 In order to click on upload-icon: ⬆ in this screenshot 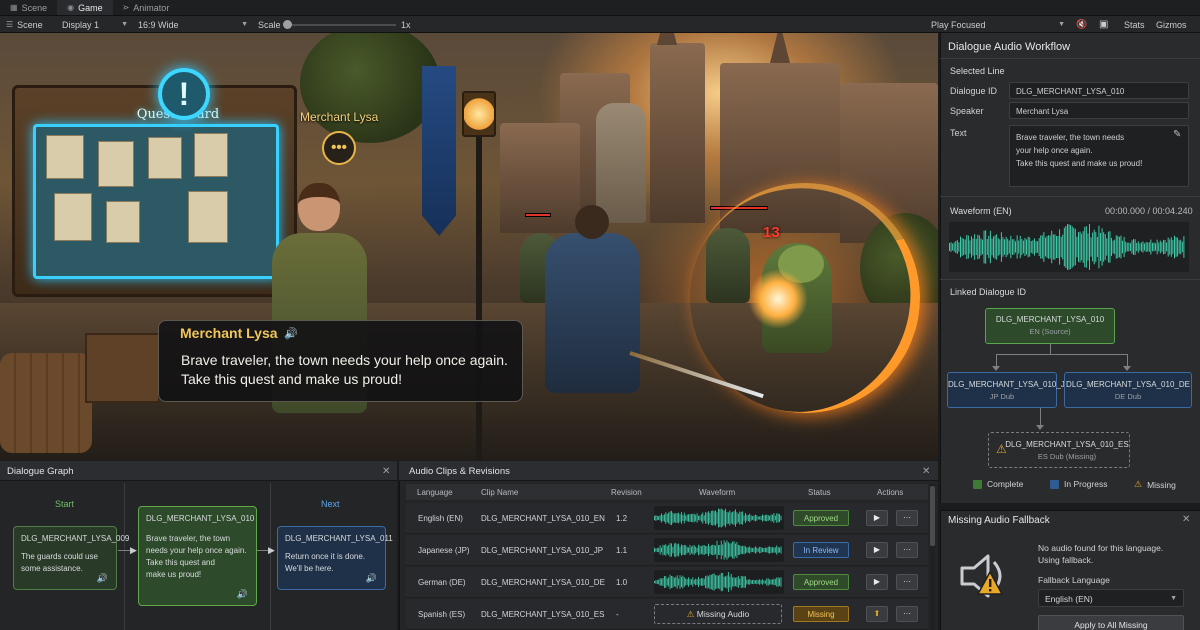, I will do `click(877, 614)`.